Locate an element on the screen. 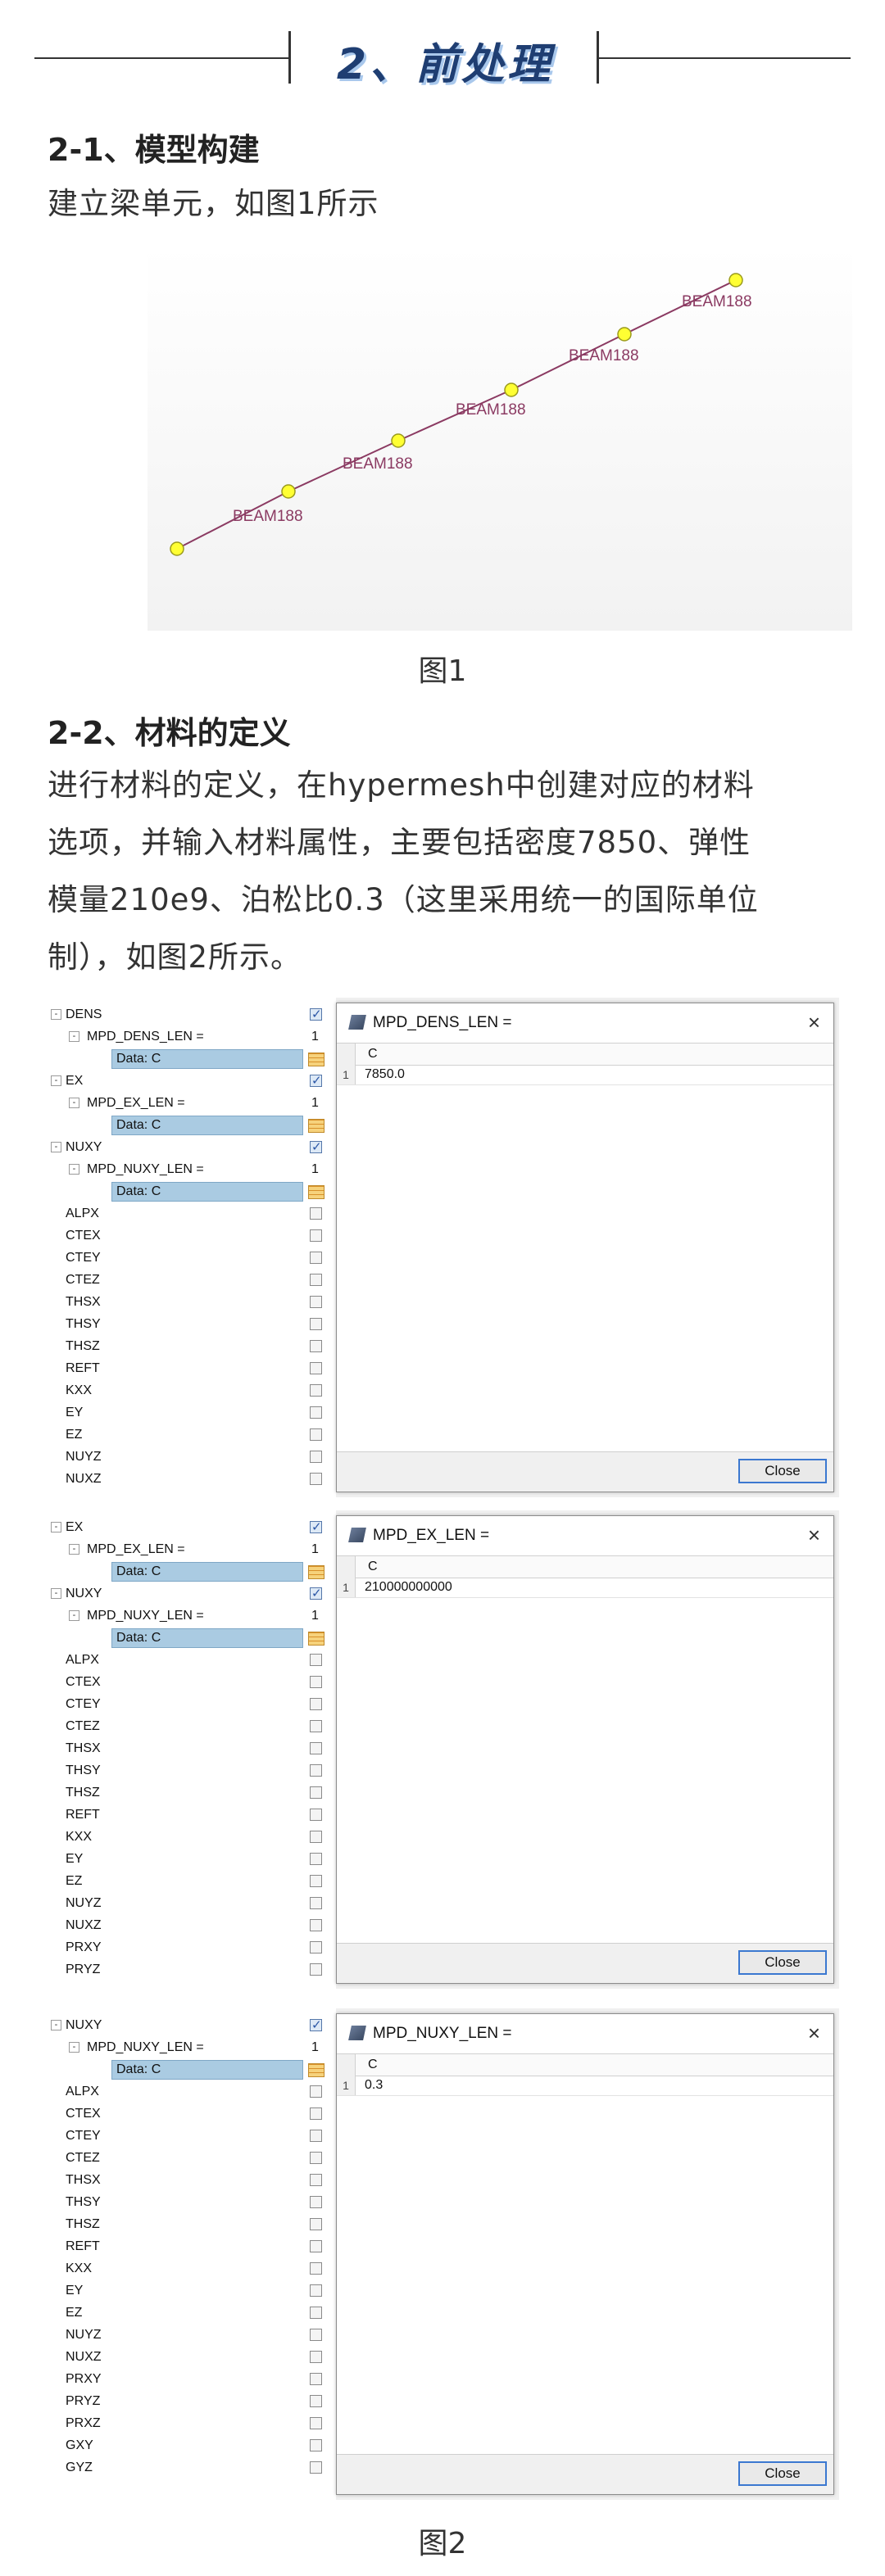 Image resolution: width=885 pixels, height=2576 pixels. tree-row: GXY is located at coordinates (192, 2446).